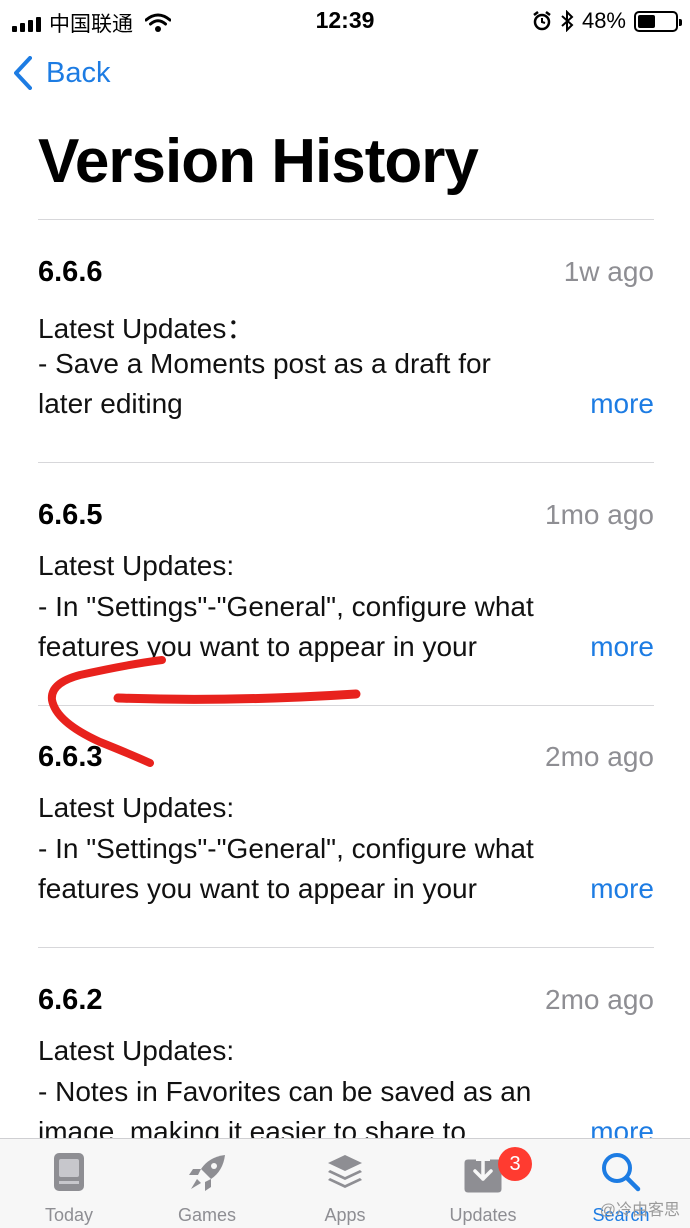 Image resolution: width=690 pixels, height=1228 pixels. Describe the element at coordinates (483, 1172) in the screenshot. I see `download-icon` at that location.